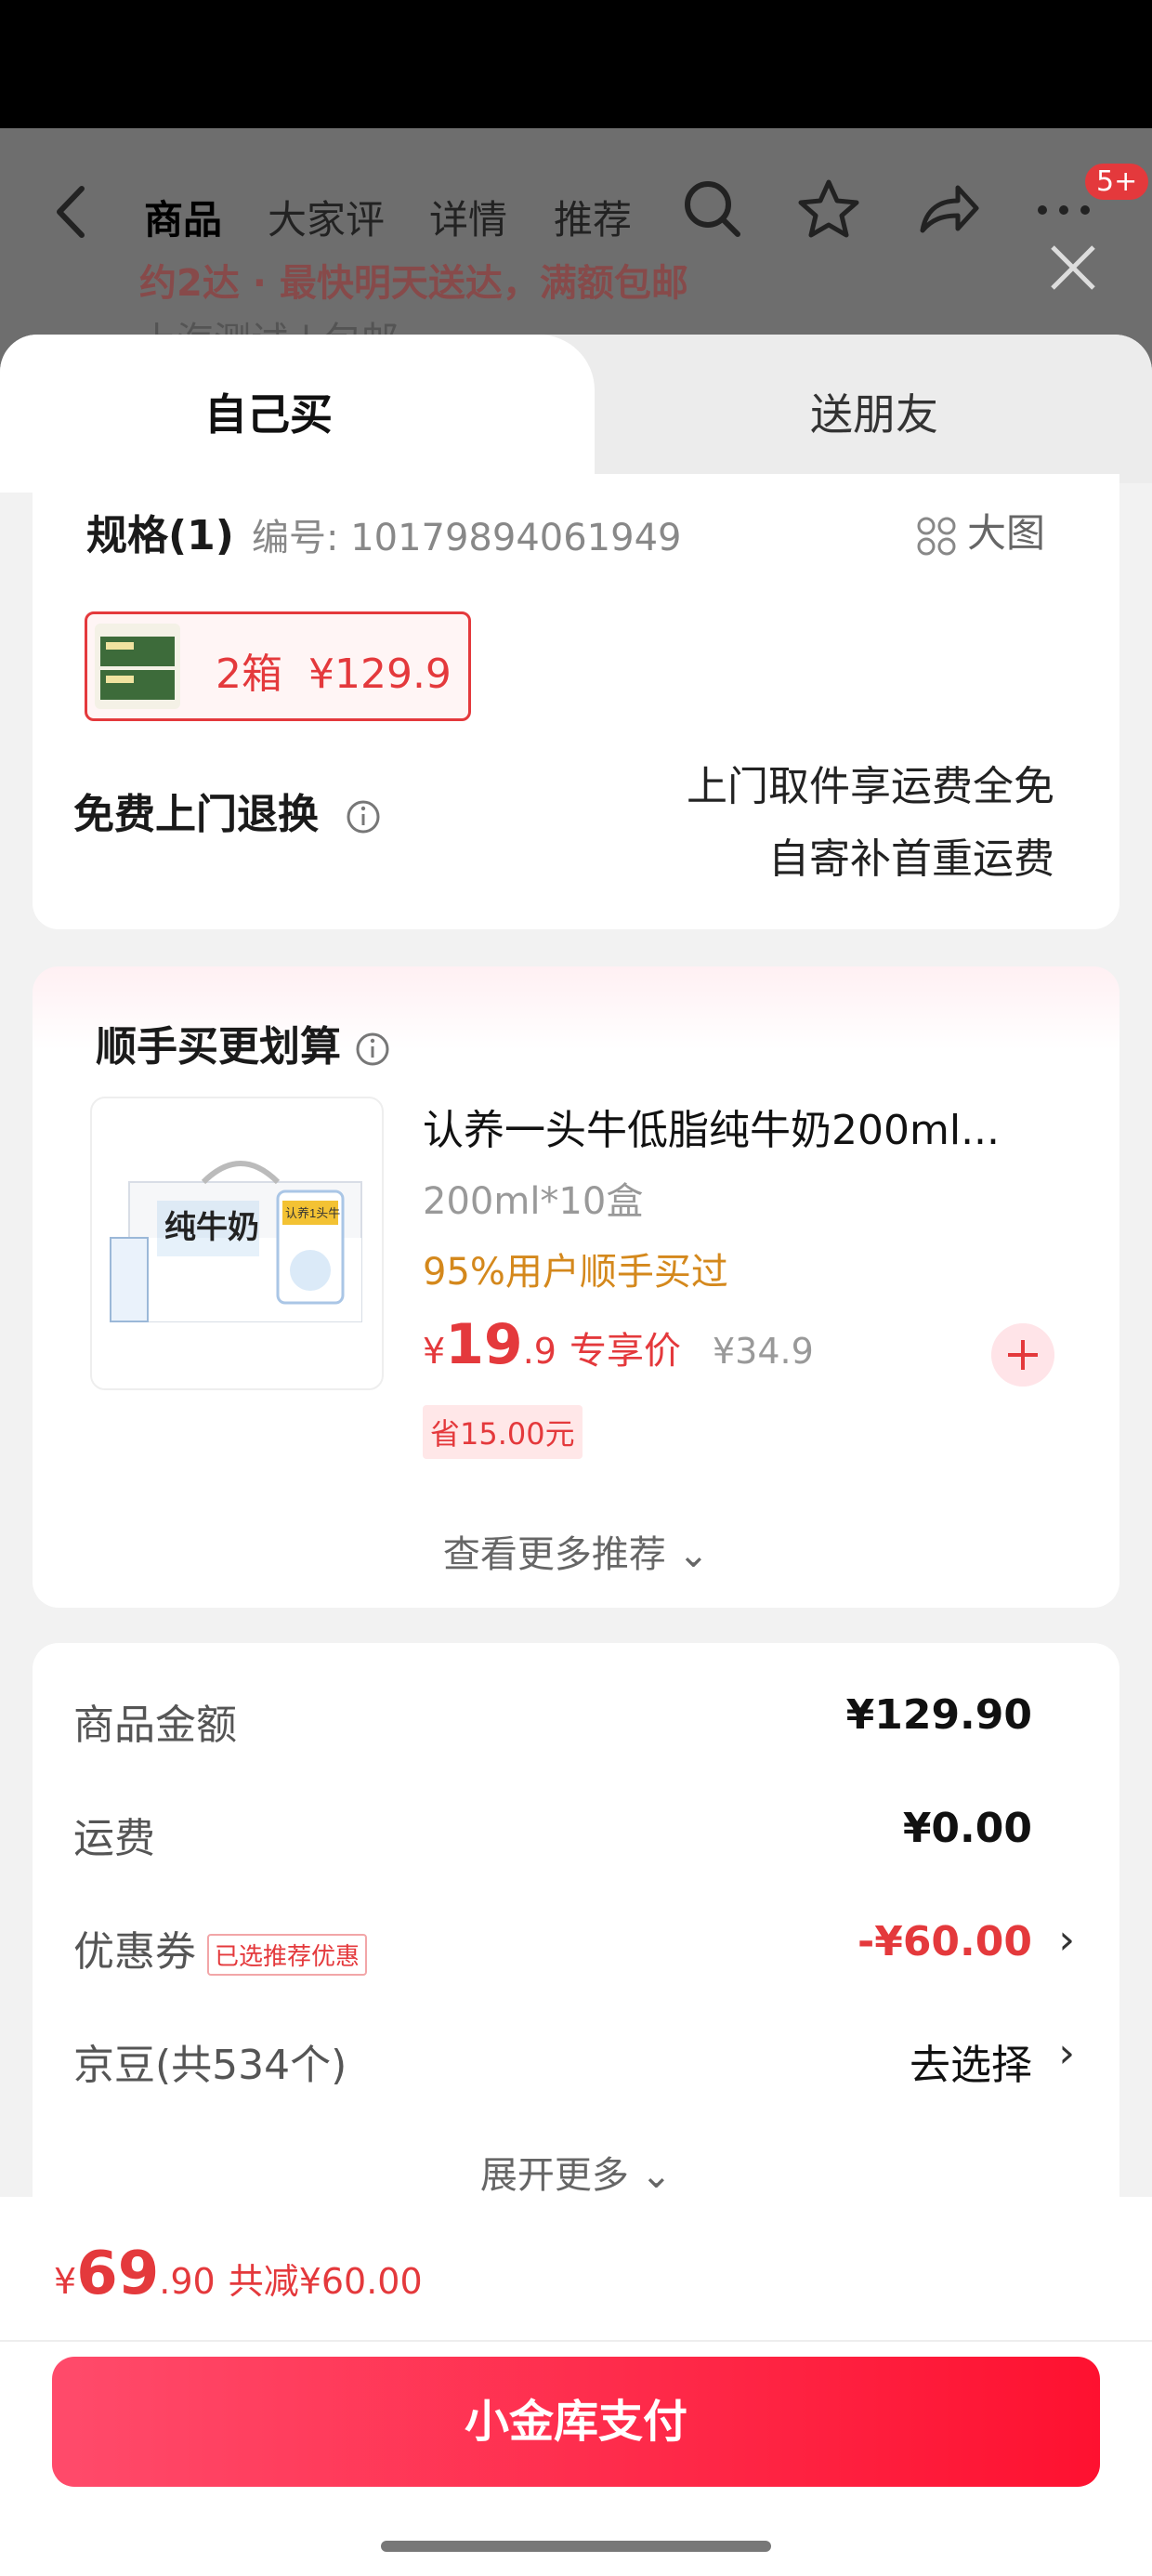 The height and width of the screenshot is (2576, 1152). What do you see at coordinates (134, 1952) in the screenshot?
I see `coupon-label: 优惠券` at bounding box center [134, 1952].